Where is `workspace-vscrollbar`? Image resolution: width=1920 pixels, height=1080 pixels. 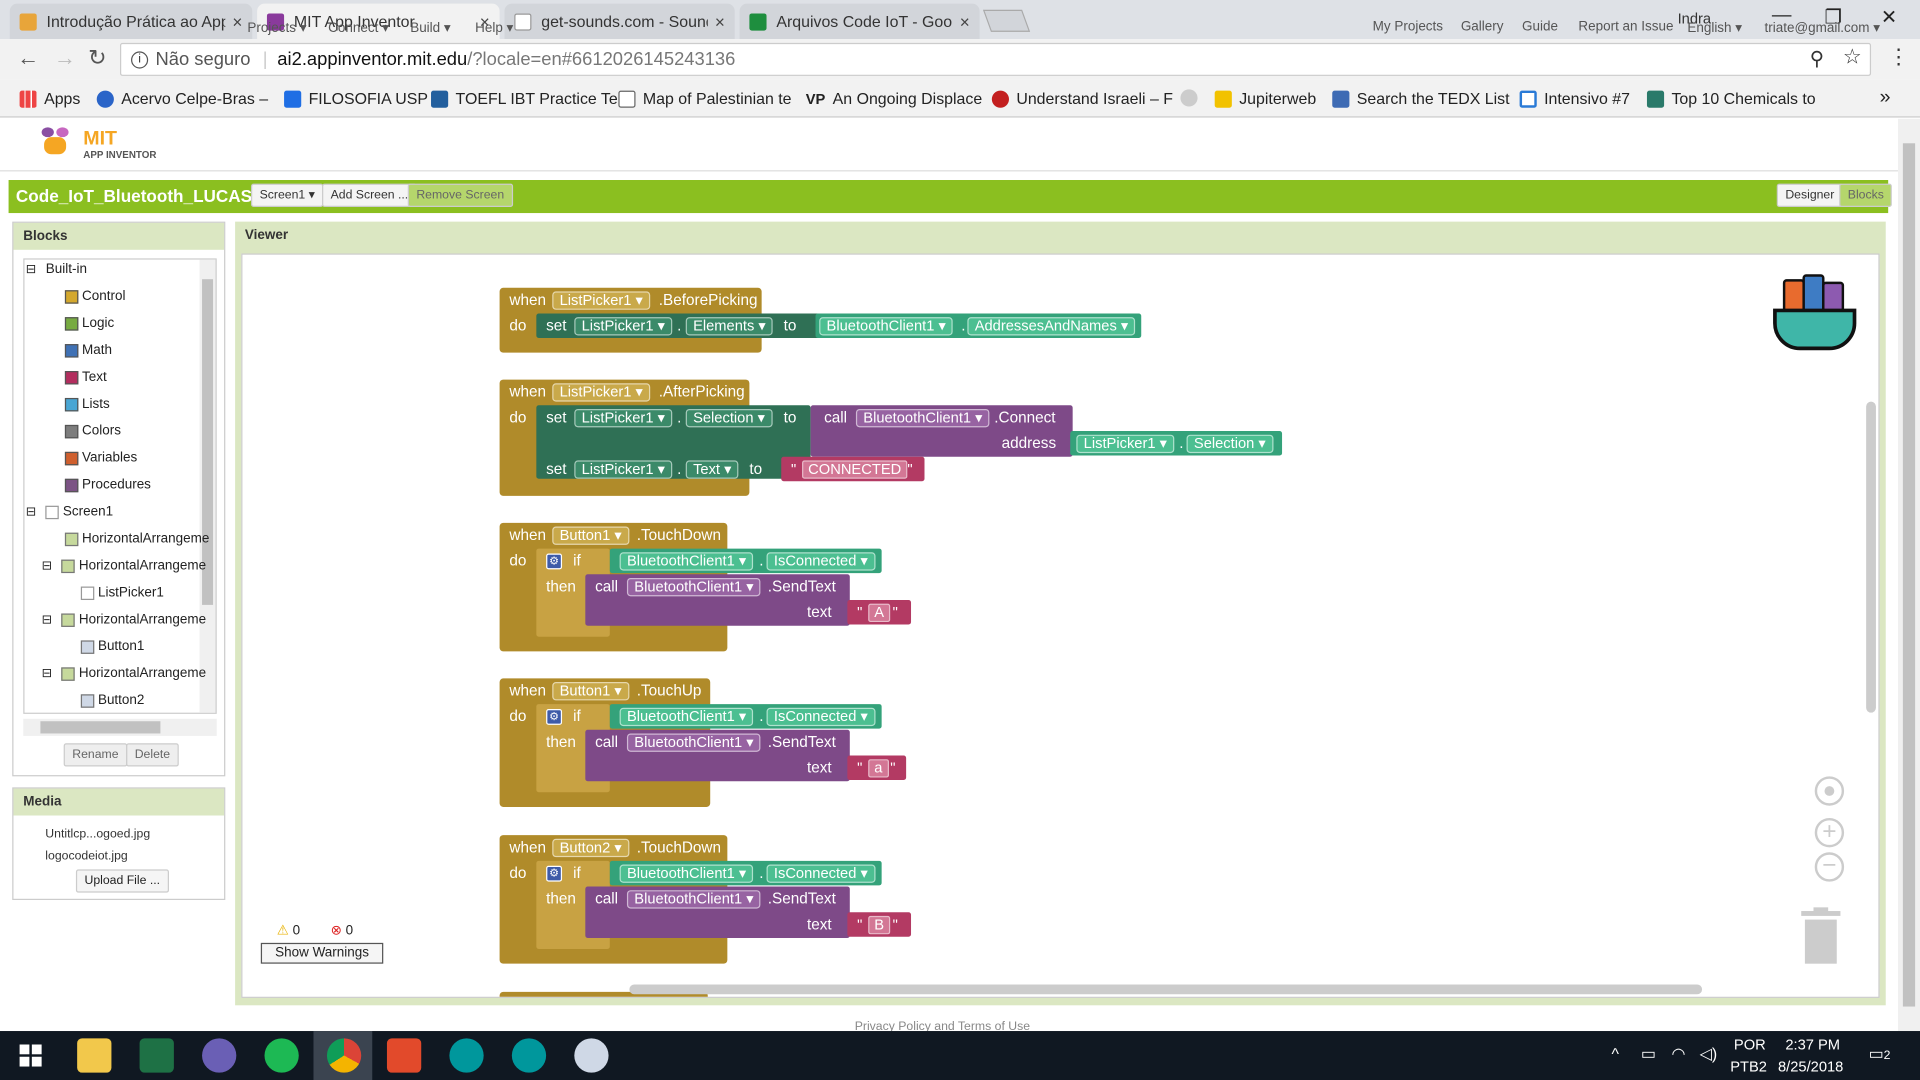 workspace-vscrollbar is located at coordinates (1871, 557).